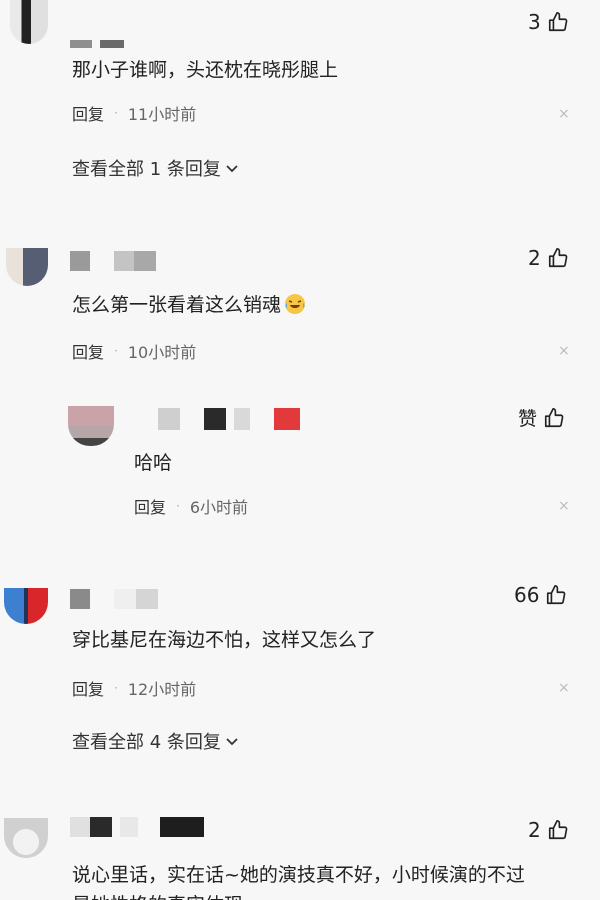 The height and width of the screenshot is (900, 600). Describe the element at coordinates (177, 305) in the screenshot. I see `comment-text-content: 怎么第一张看着这么销魂` at that location.